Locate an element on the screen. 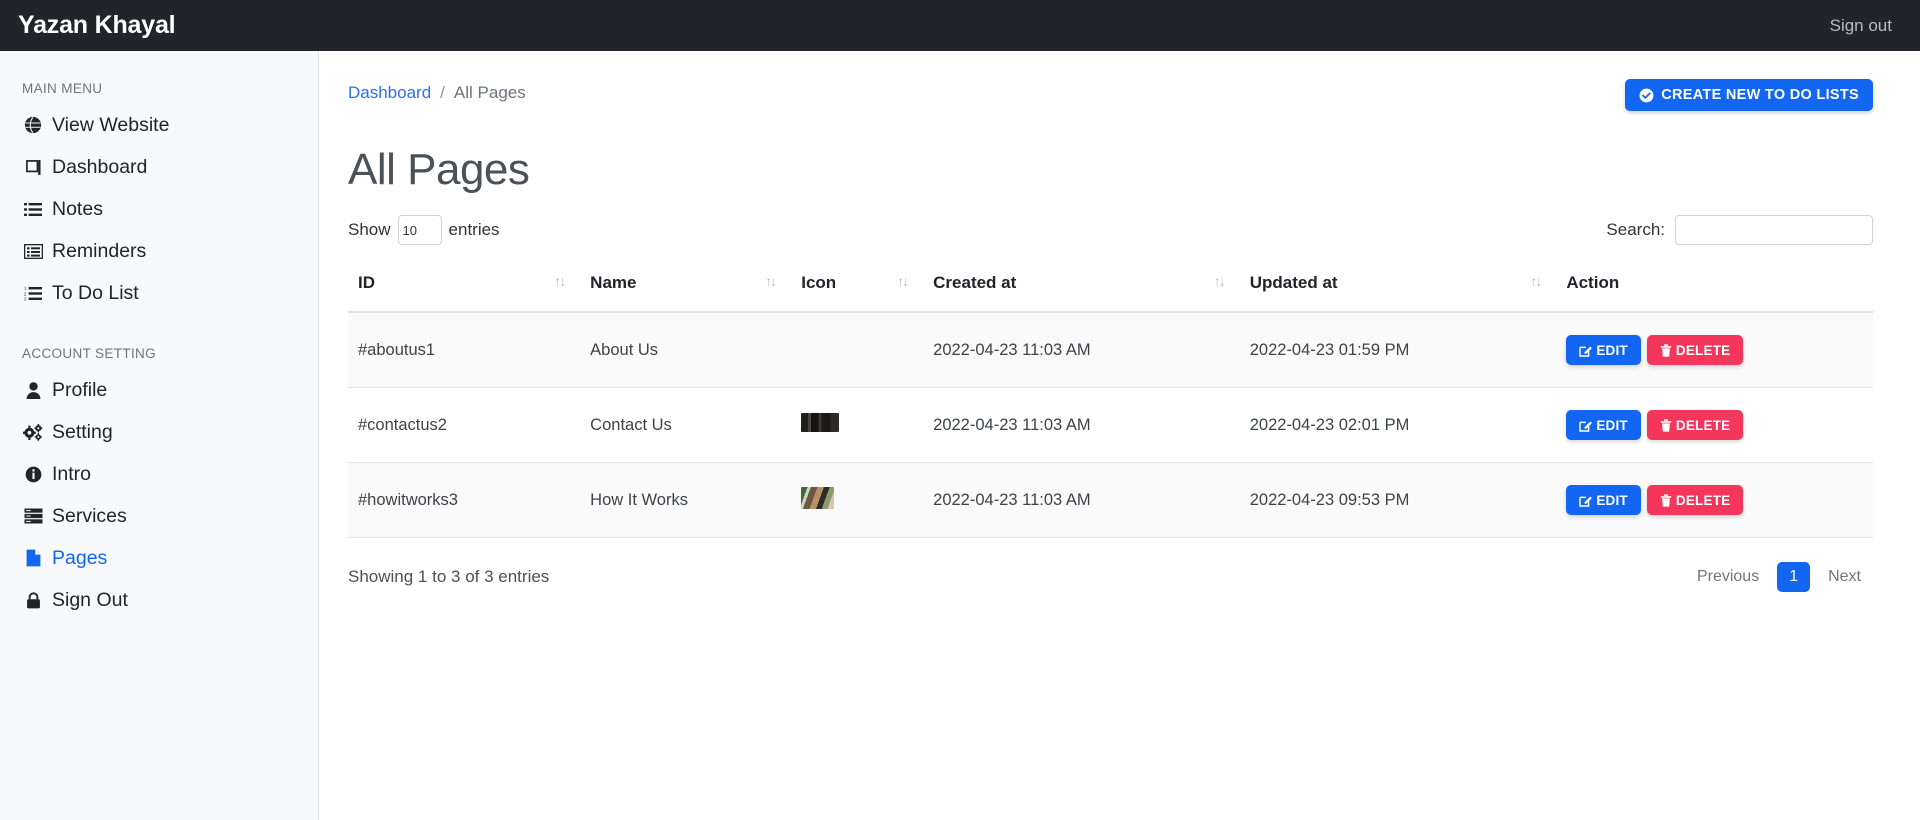 The image size is (1920, 820). cell-id: #contactus2 is located at coordinates (464, 425).